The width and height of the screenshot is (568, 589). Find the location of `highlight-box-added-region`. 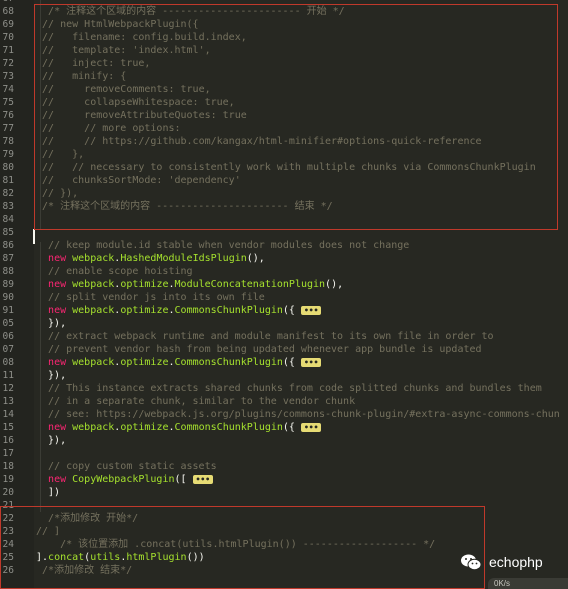

highlight-box-added-region is located at coordinates (242, 547).